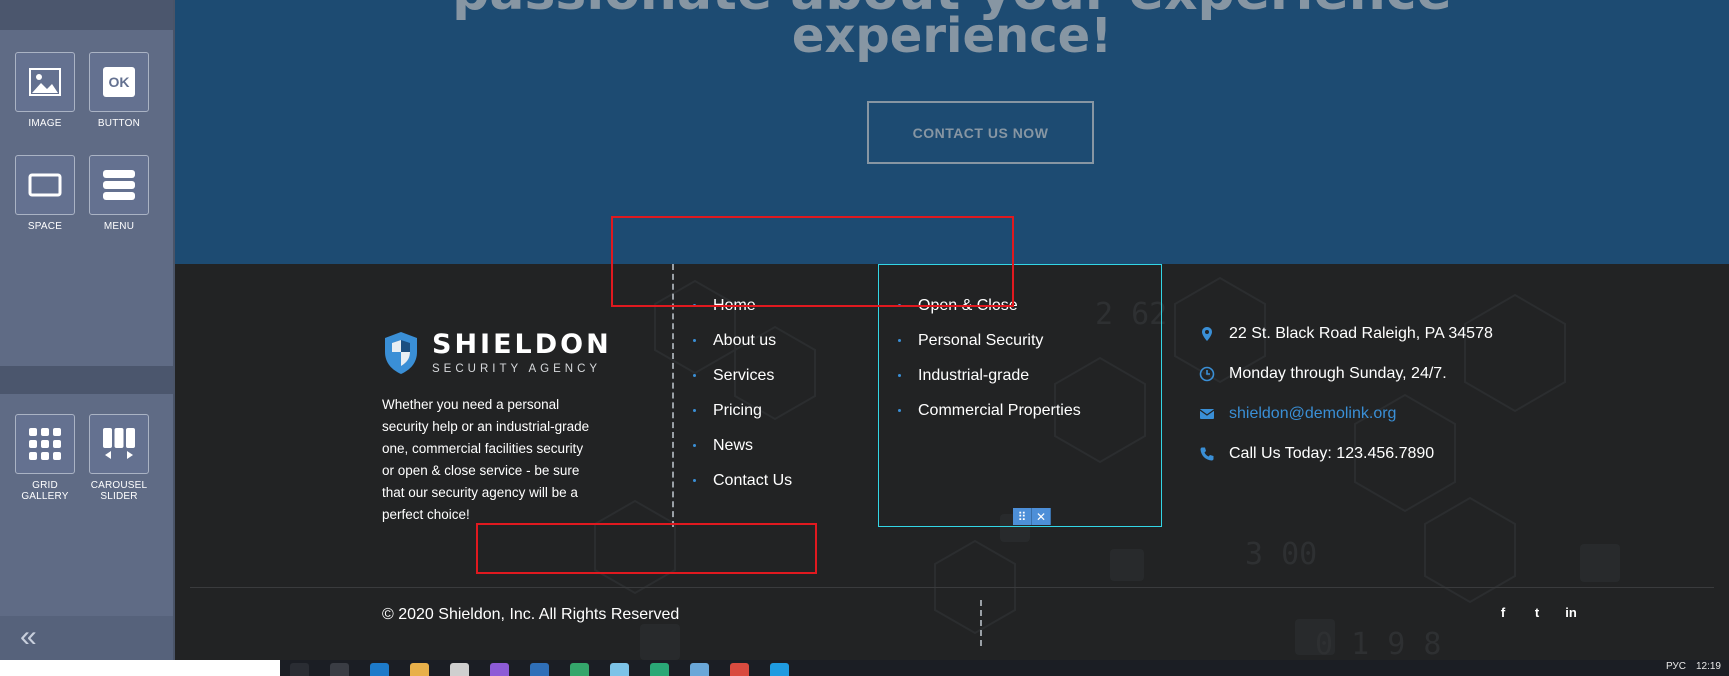  What do you see at coordinates (28, 637) in the screenshot?
I see `collapse-panel-icon: «` at bounding box center [28, 637].